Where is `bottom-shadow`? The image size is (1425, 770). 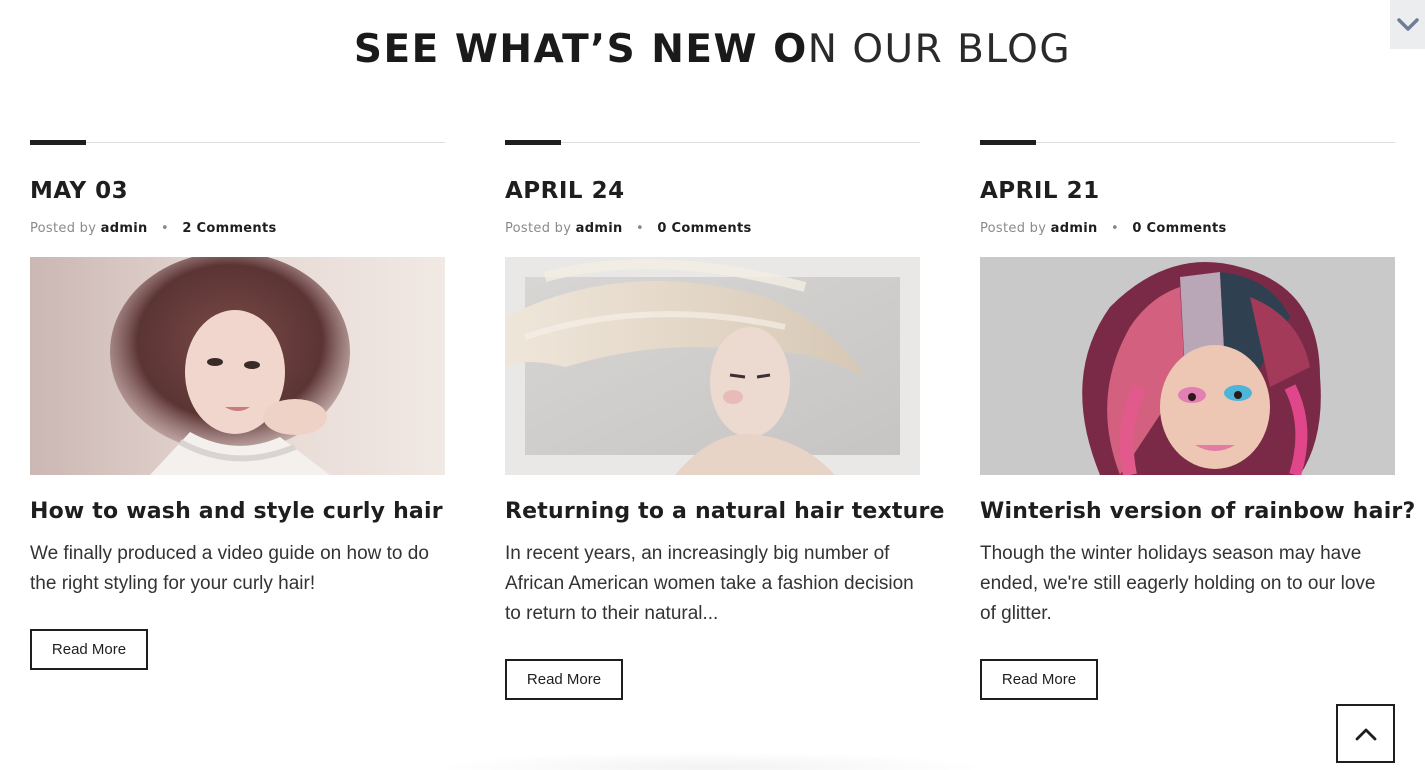 bottom-shadow is located at coordinates (710, 761).